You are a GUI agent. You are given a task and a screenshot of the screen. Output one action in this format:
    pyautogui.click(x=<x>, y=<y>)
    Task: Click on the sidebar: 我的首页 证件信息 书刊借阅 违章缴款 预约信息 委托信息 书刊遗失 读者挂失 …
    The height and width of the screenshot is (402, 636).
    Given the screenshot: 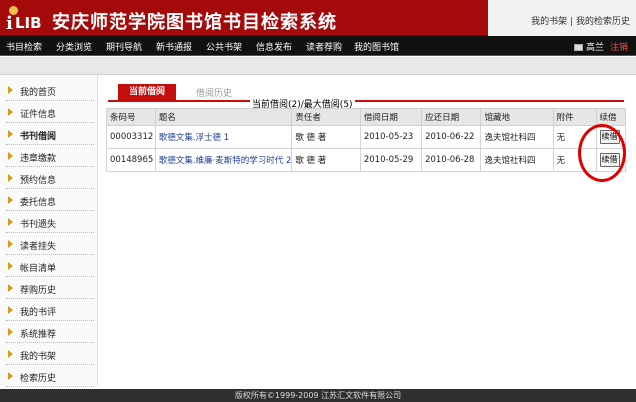 What is the action you would take?
    pyautogui.click(x=49, y=231)
    